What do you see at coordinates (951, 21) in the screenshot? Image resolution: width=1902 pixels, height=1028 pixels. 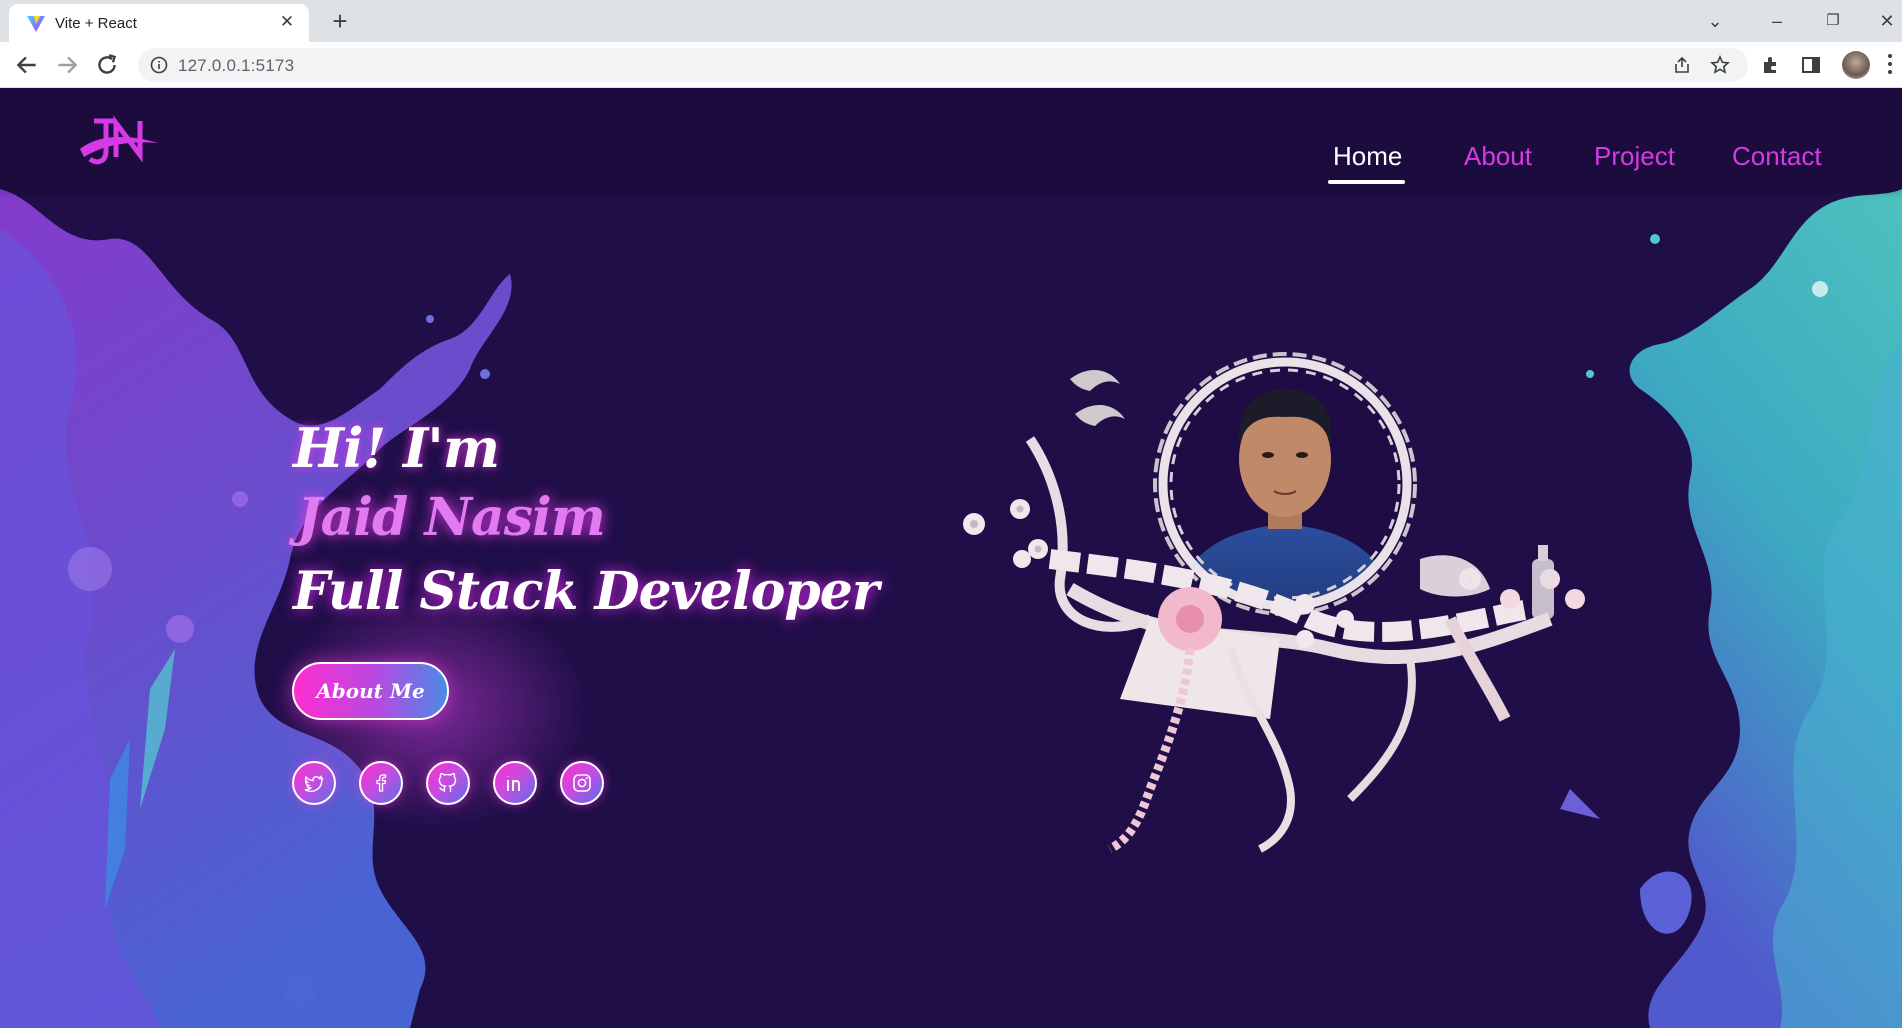 I see `browser-tabbar: Vite + React ✕ + ⌄ – ❐ ✕` at bounding box center [951, 21].